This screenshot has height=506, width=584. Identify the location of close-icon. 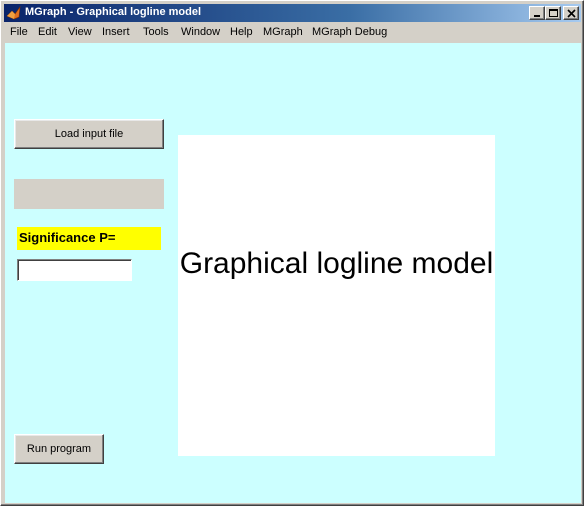
(571, 13).